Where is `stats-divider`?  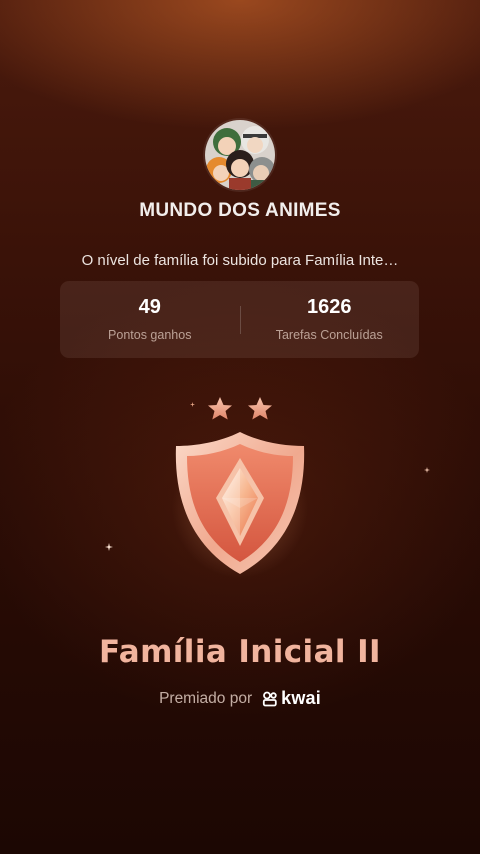 stats-divider is located at coordinates (240, 320).